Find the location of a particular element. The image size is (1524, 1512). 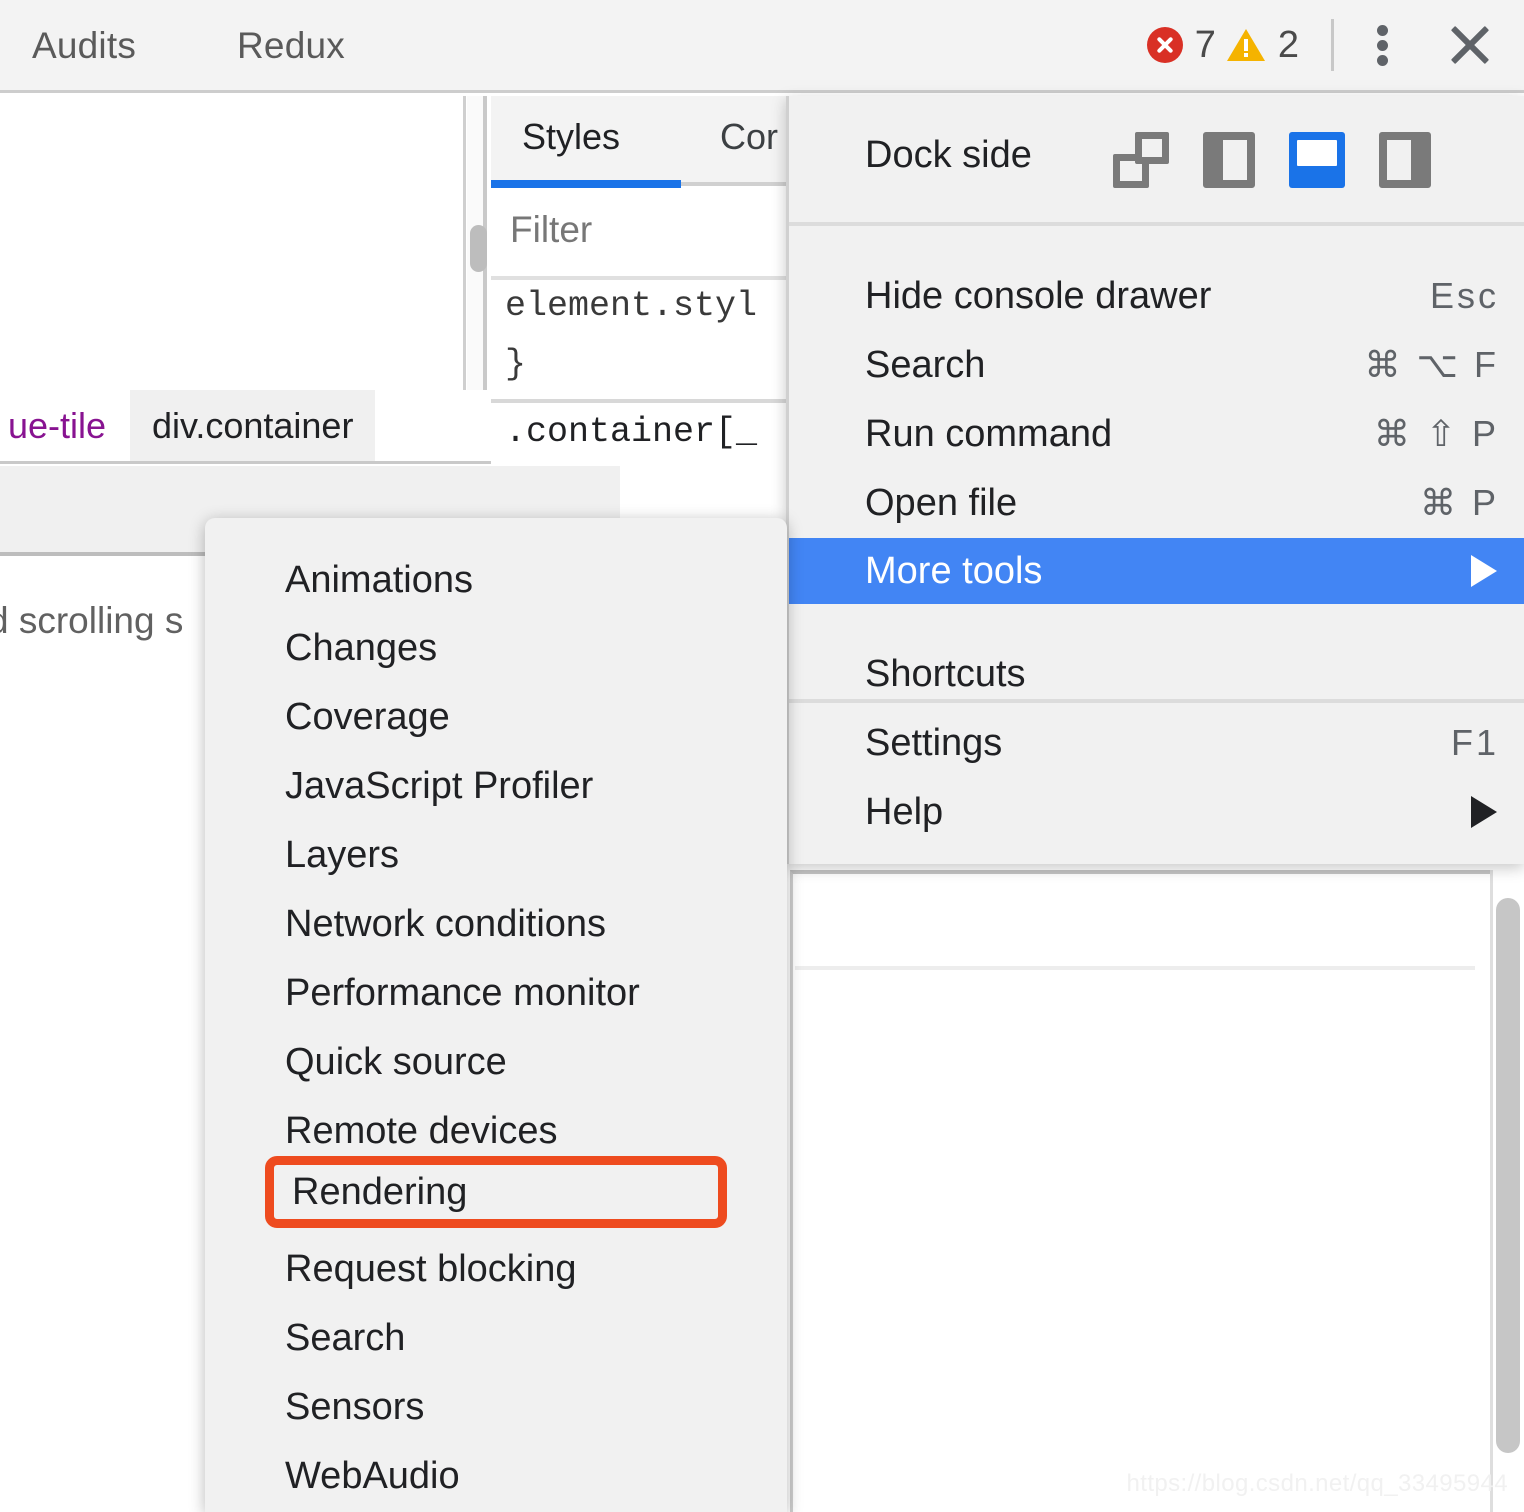

submenu-item-label: Animations is located at coordinates (379, 579).